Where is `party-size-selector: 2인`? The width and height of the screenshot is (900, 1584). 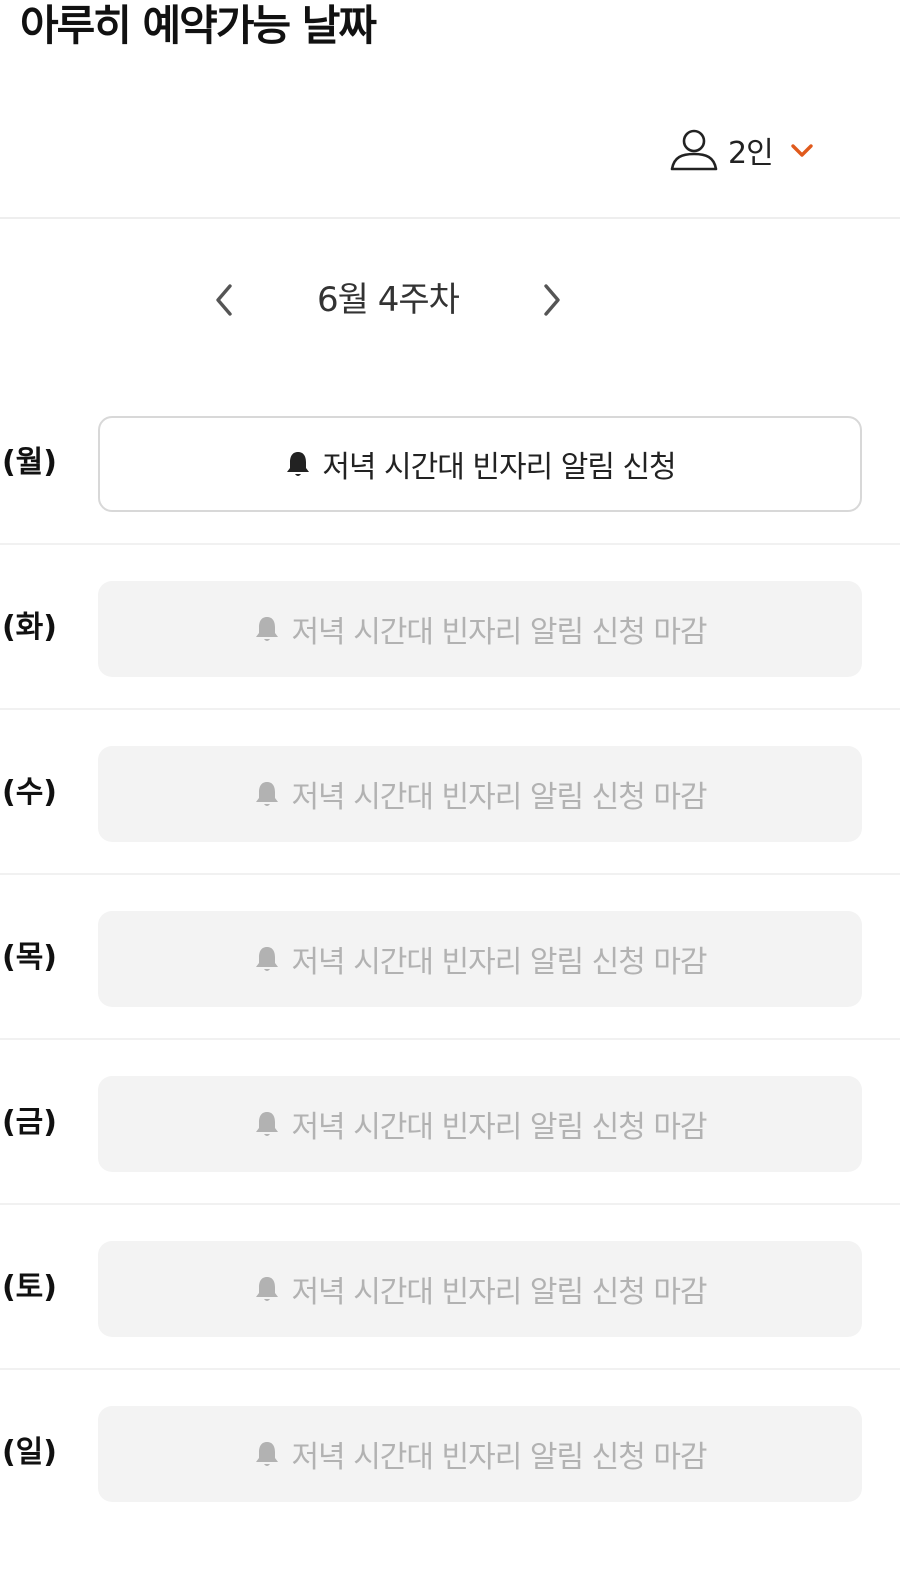 party-size-selector: 2인 is located at coordinates (741, 150).